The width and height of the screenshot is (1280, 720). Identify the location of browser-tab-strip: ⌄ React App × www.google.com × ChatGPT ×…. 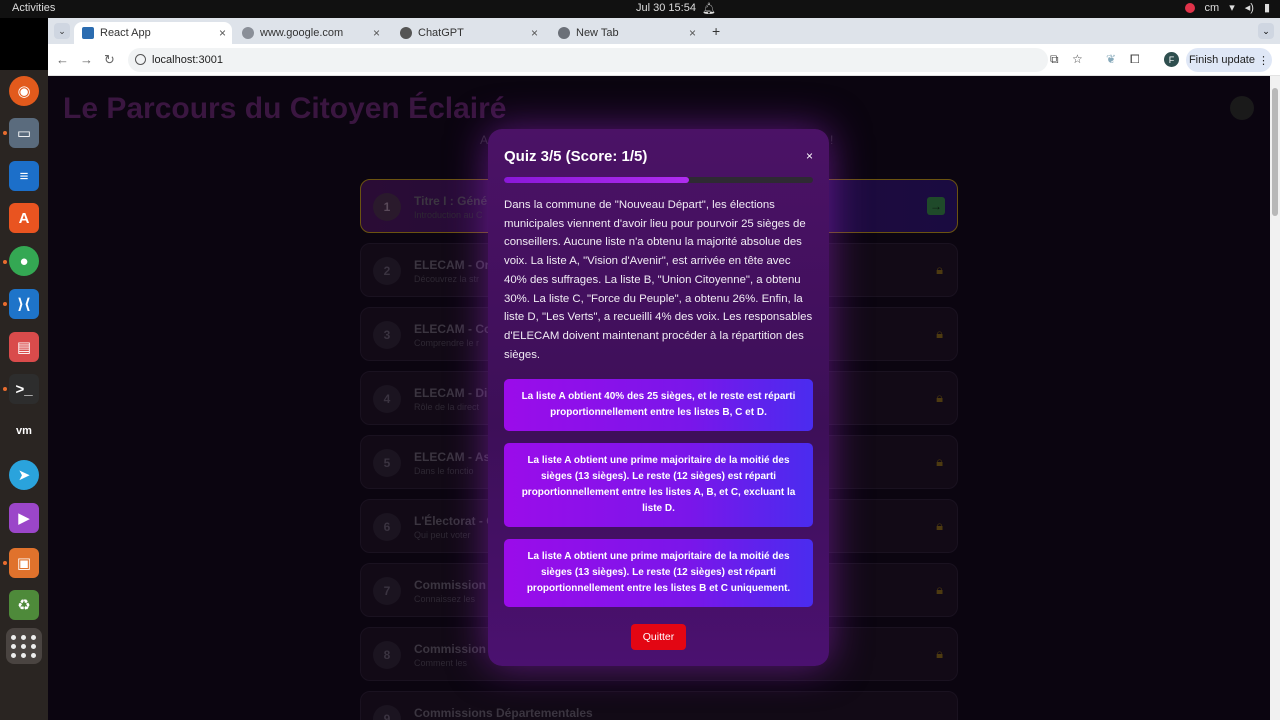
(664, 31).